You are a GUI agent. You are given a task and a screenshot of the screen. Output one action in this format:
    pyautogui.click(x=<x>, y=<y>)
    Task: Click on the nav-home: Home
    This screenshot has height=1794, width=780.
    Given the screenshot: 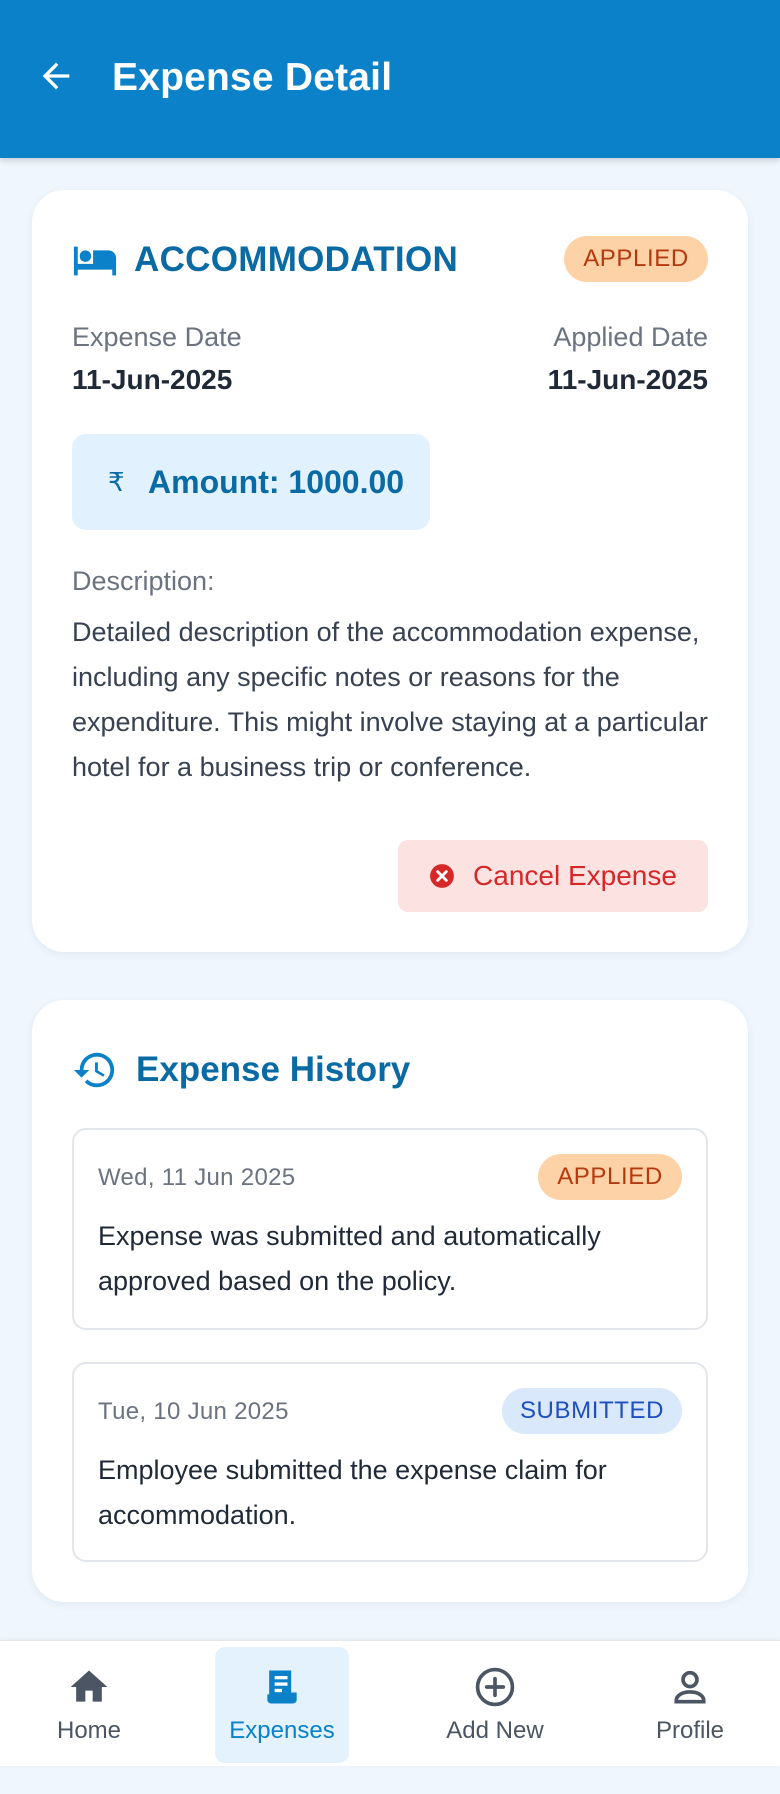 What is the action you would take?
    pyautogui.click(x=89, y=1705)
    